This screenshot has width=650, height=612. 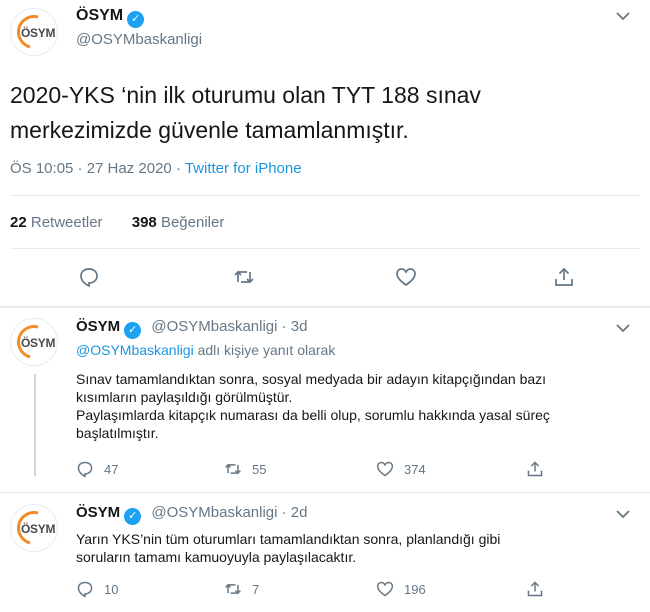 I want to click on reply-context: @OSYMbaskanligi adlı kişiye yanıt olarak, so click(x=205, y=350).